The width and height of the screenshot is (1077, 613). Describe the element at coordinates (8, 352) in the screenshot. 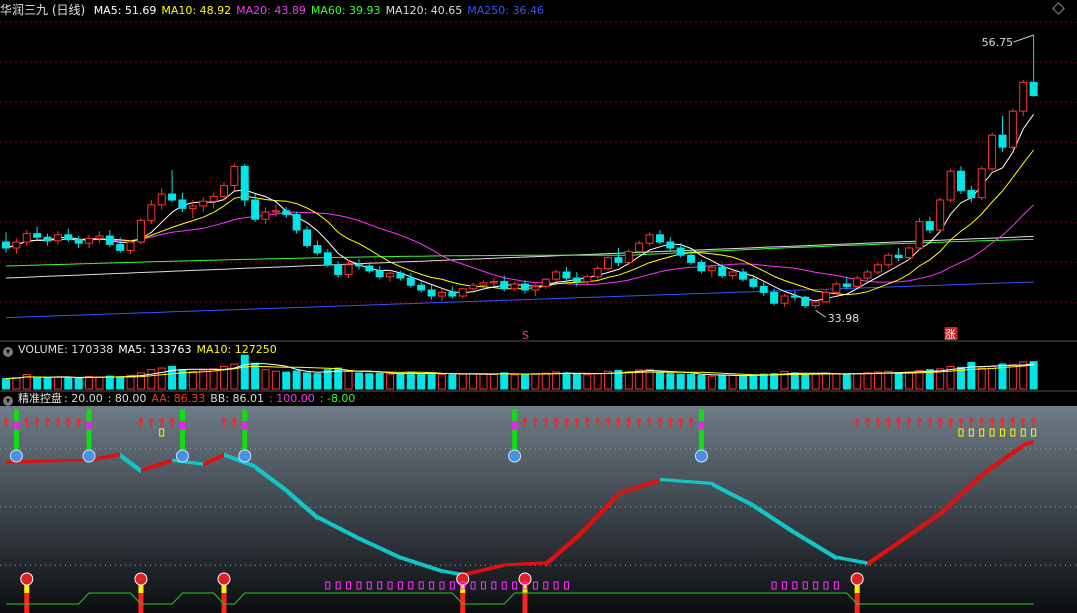

I see `volume-toggle-icon: ▾` at that location.